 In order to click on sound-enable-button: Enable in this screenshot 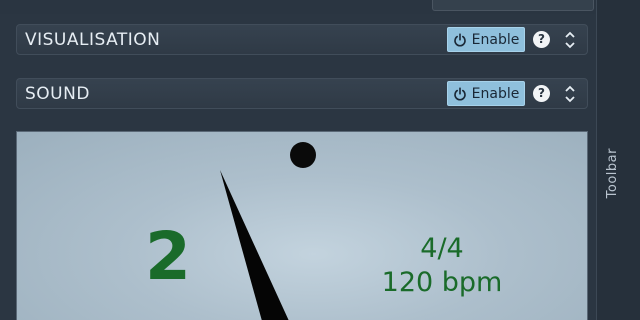, I will do `click(486, 93)`.